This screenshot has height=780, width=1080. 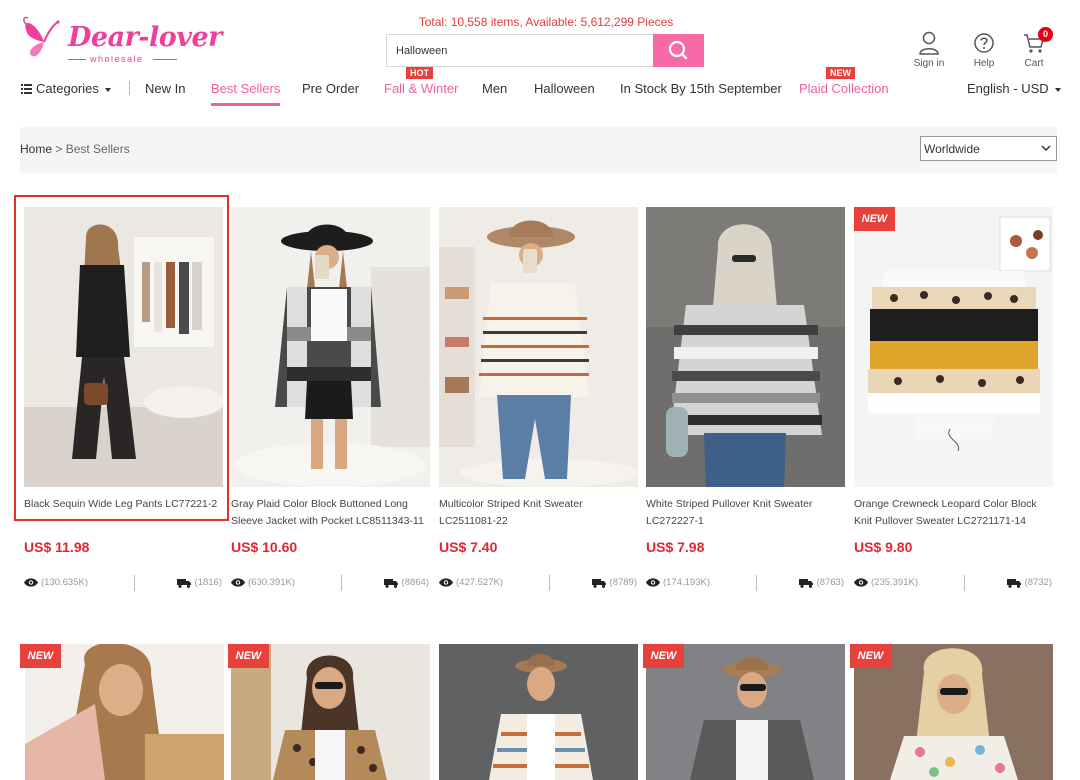 What do you see at coordinates (929, 50) in the screenshot?
I see `sign-in-button: Sign in` at bounding box center [929, 50].